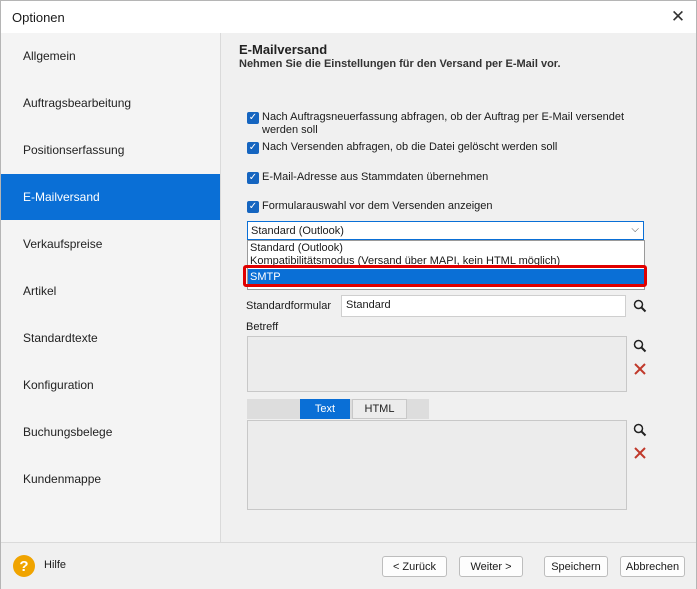  I want to click on chevron-down-icon: ⌵, so click(635, 229).